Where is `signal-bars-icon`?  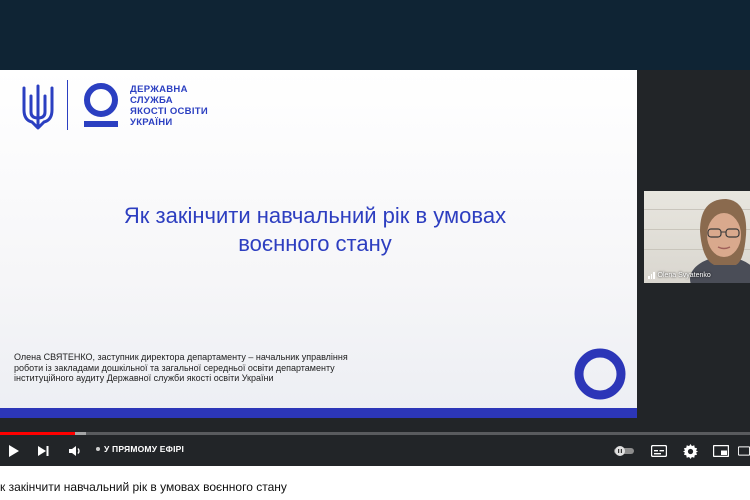
signal-bars-icon is located at coordinates (651, 275).